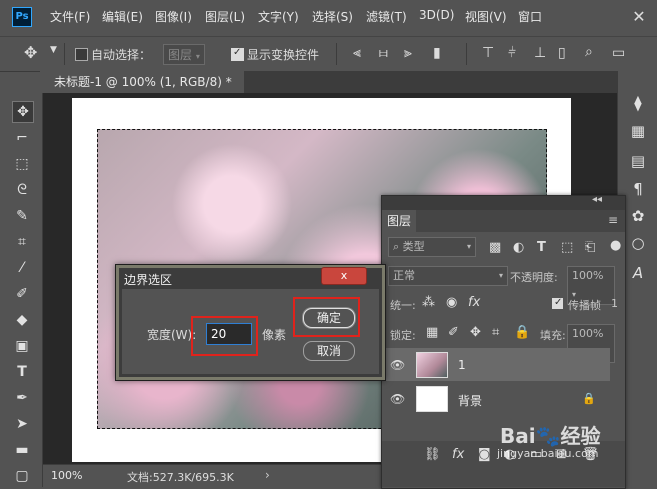 The image size is (657, 489). I want to click on lasso-tool-icon: ᘓ, so click(22, 190).